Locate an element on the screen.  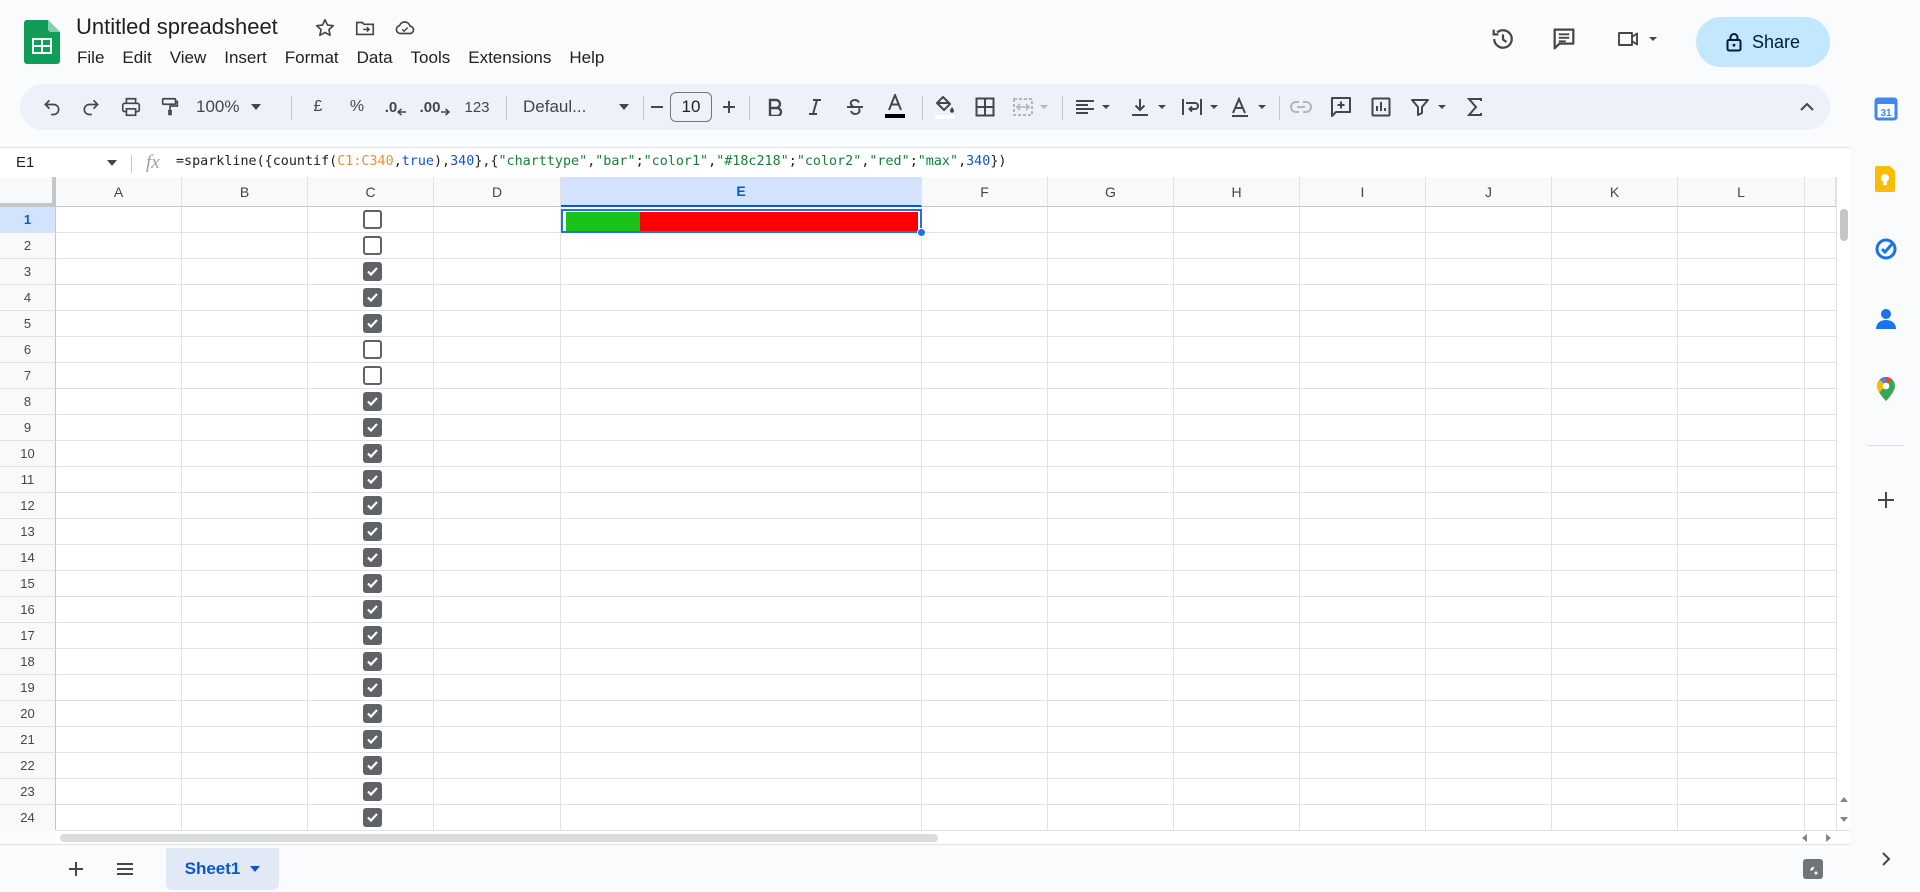
name-box: E1 is located at coordinates (25, 162).